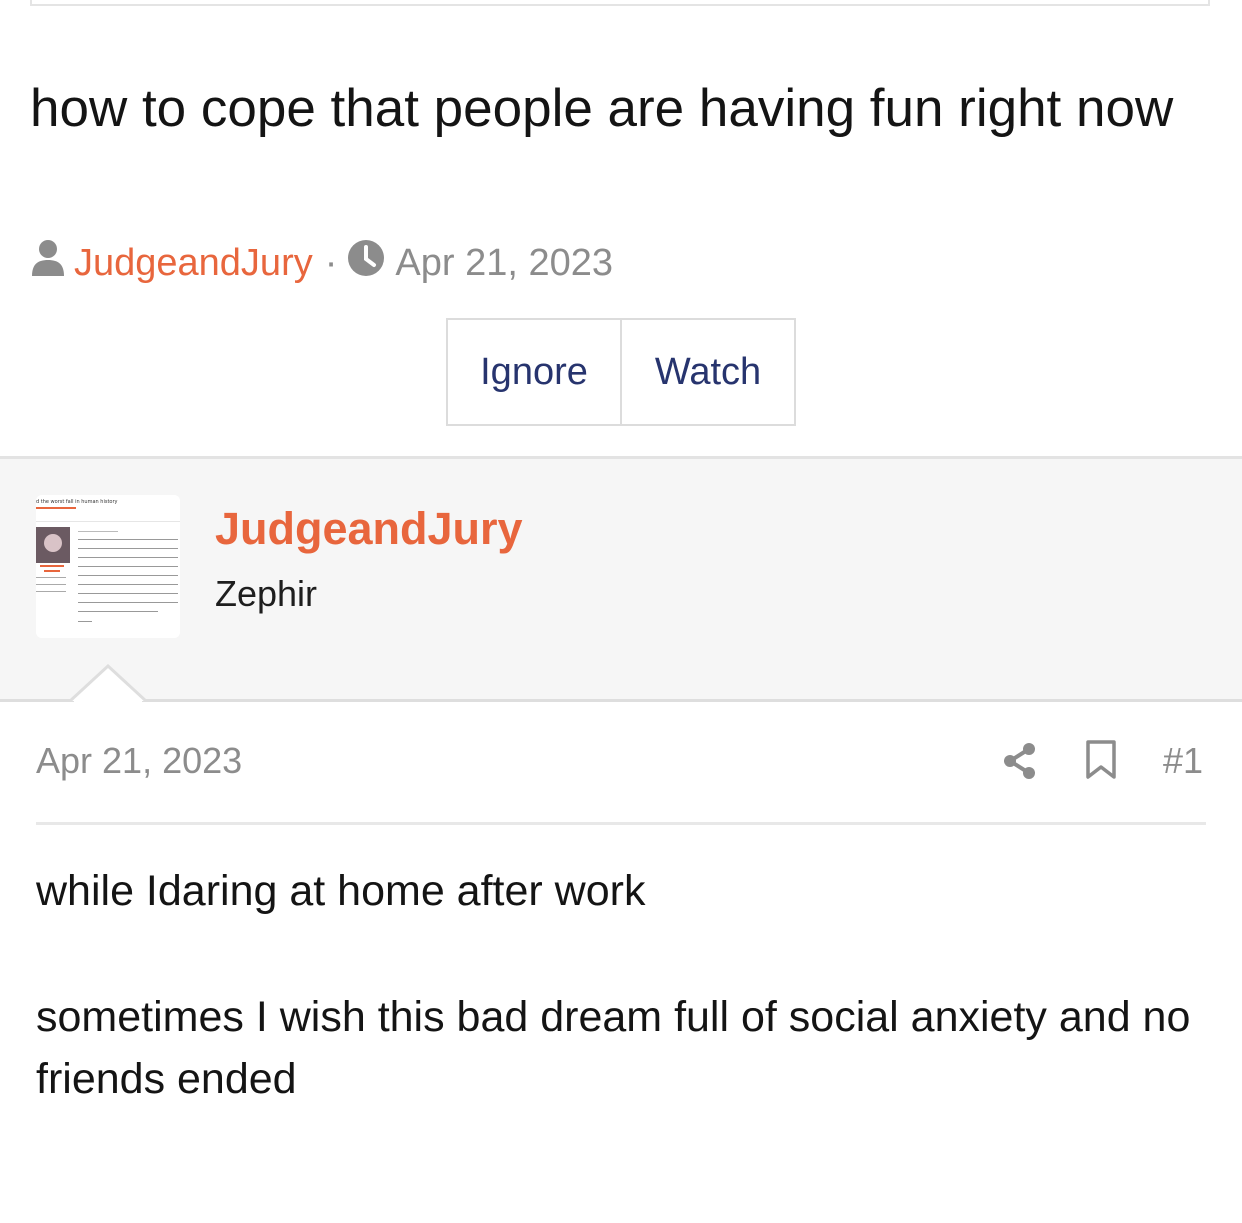 This screenshot has width=1242, height=1223. Describe the element at coordinates (1183, 761) in the screenshot. I see `post-number-link: #1` at that location.